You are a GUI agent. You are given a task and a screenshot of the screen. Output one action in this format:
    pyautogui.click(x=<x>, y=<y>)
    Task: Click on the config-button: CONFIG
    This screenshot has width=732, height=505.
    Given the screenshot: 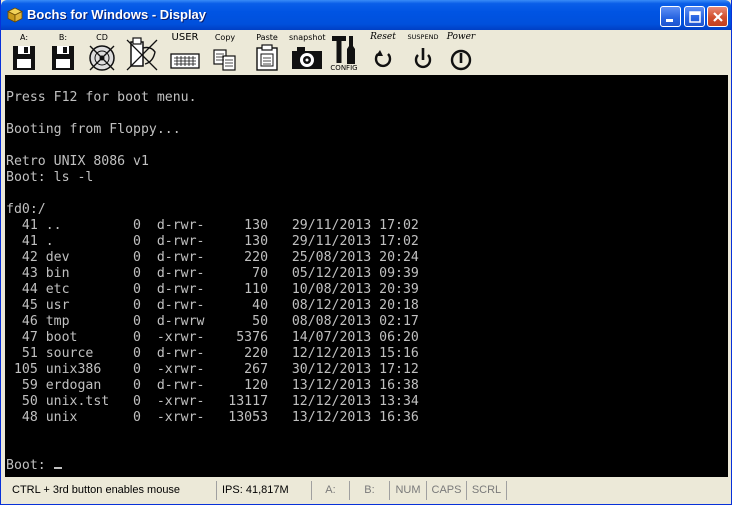 What is the action you would take?
    pyautogui.click(x=344, y=52)
    